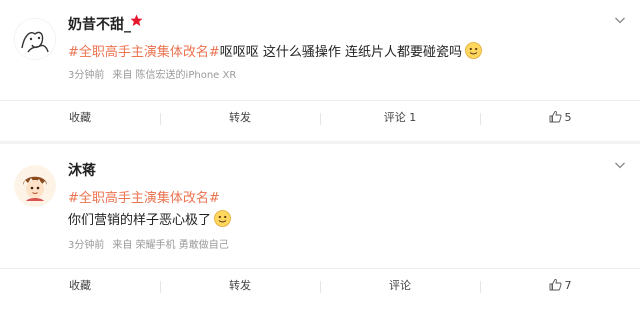 This screenshot has height=309, width=640. I want to click on like-count: 7, so click(568, 285).